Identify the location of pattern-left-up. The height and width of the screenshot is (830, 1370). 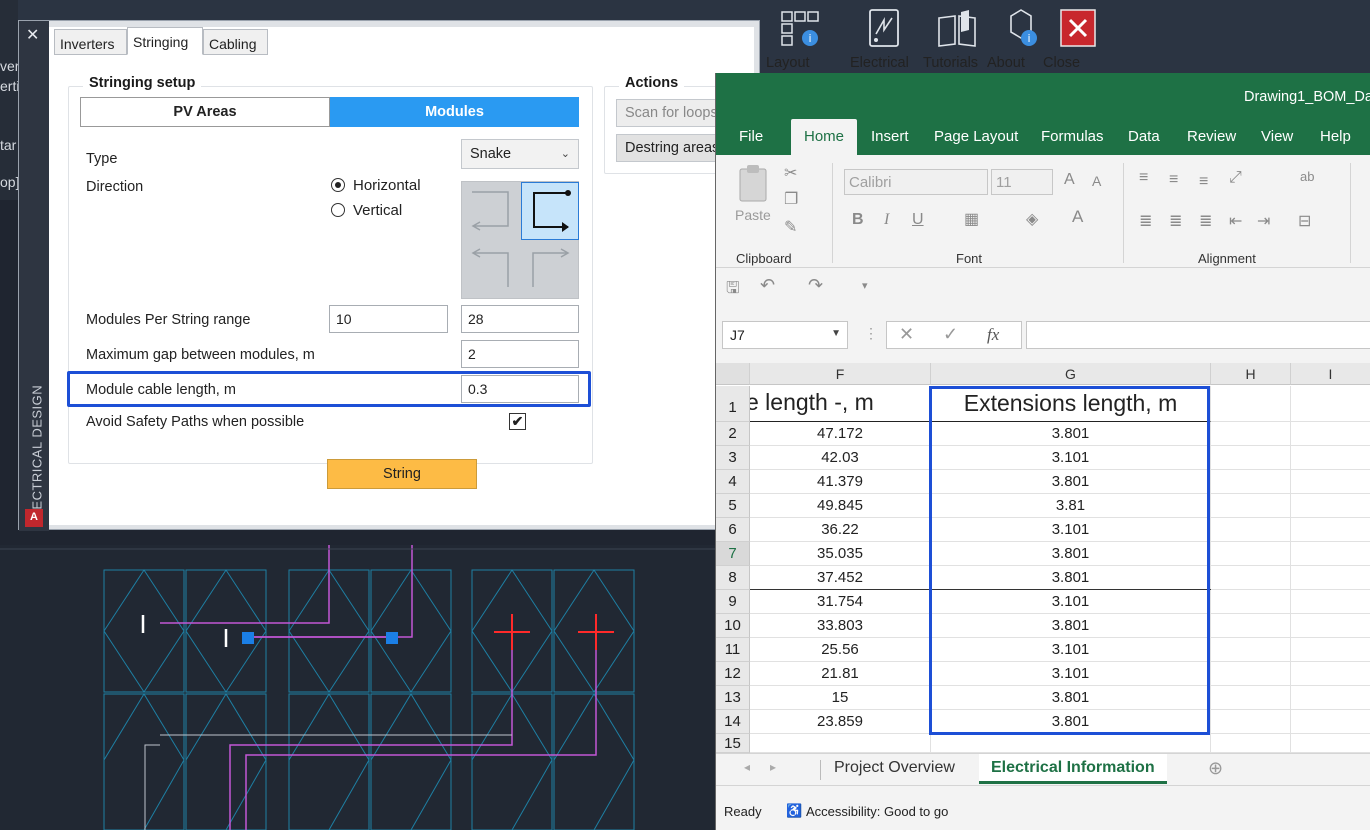
(491, 270).